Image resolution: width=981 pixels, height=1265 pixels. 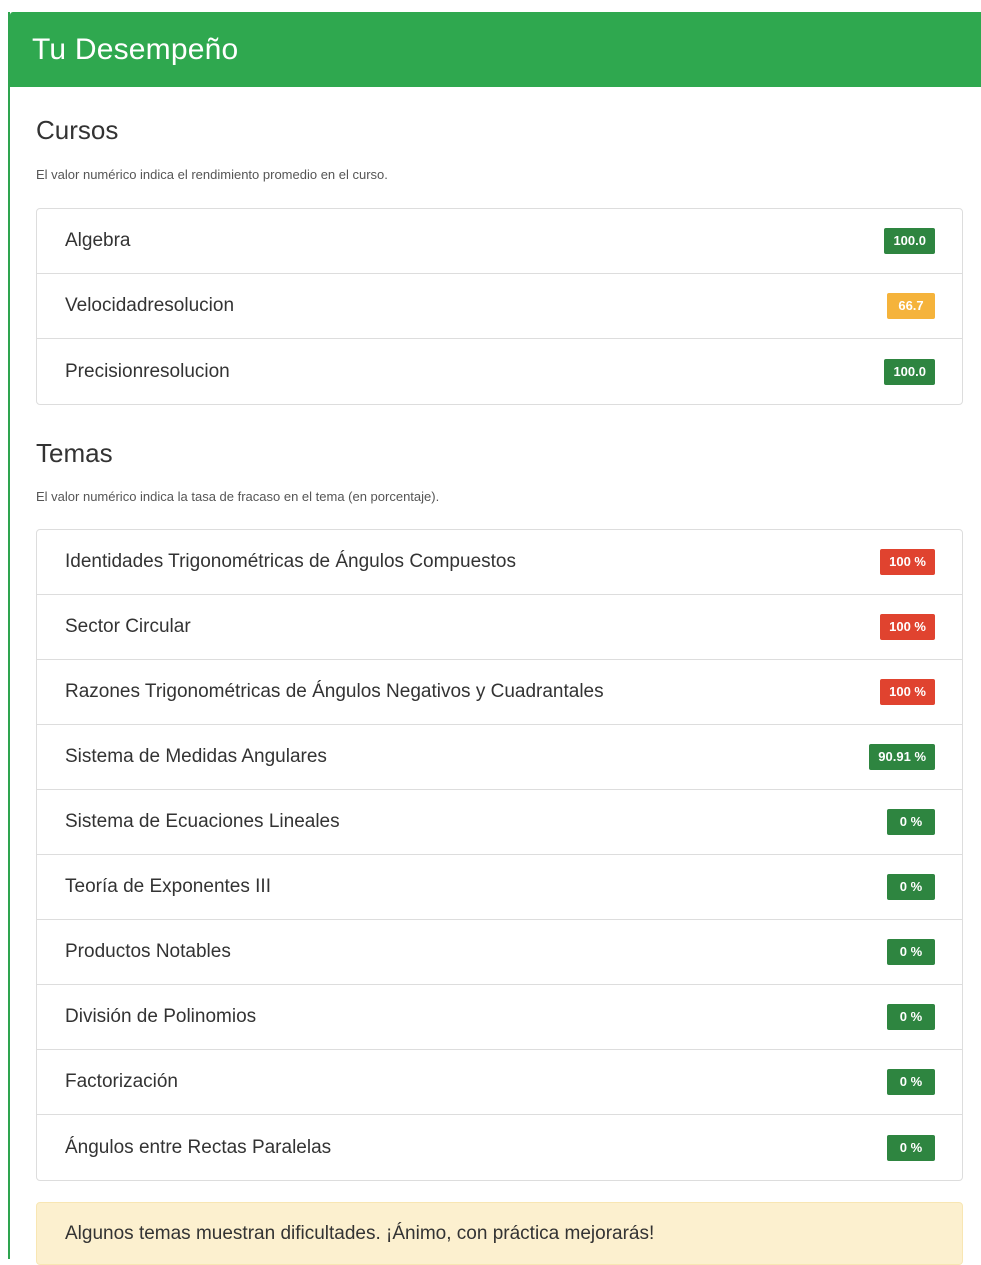 What do you see at coordinates (150, 305) in the screenshot?
I see `curso-item-label: Velocidadresolucion` at bounding box center [150, 305].